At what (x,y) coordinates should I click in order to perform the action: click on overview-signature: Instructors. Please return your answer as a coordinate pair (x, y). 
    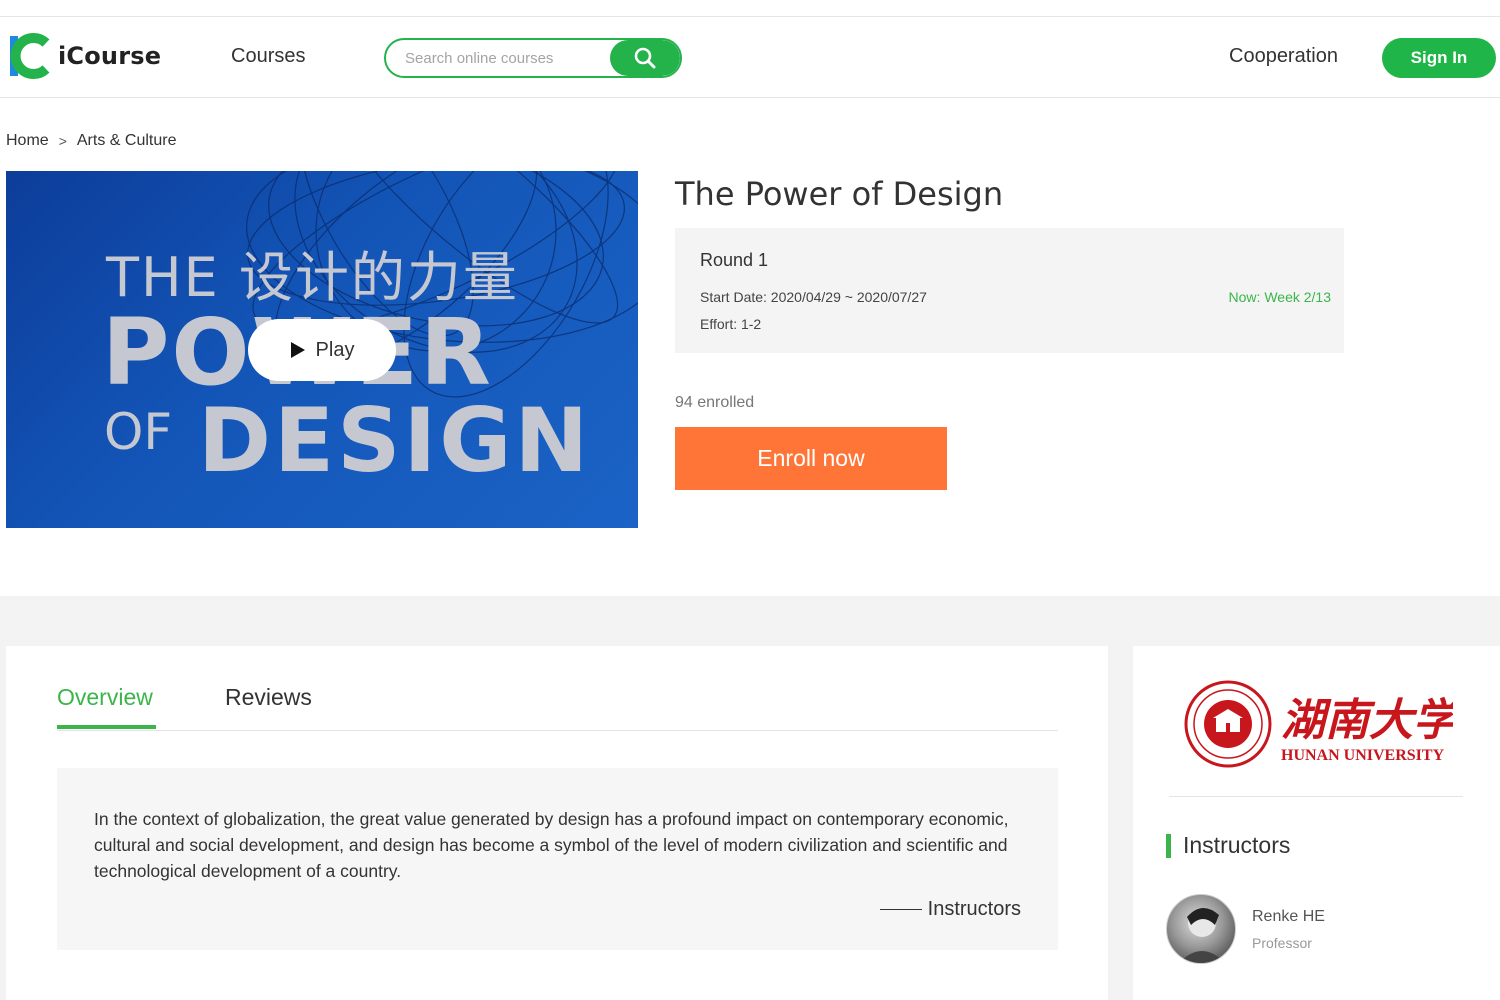
    Looking at the image, I should click on (950, 909).